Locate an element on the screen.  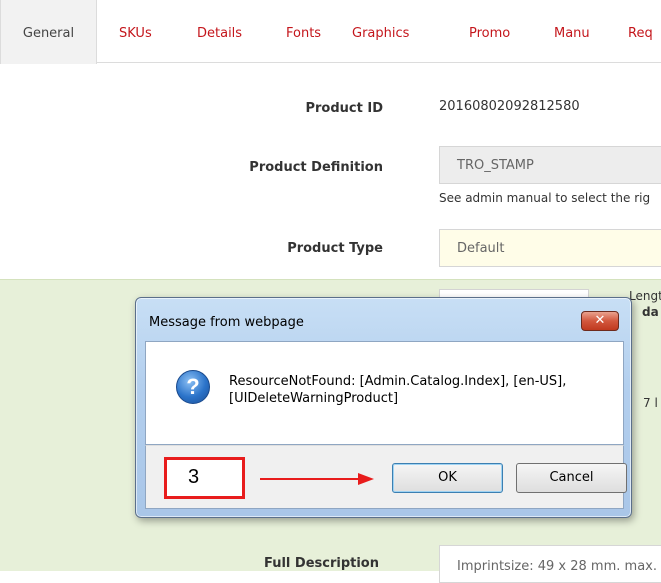
dialog-title: Message from webpage is located at coordinates (226, 322).